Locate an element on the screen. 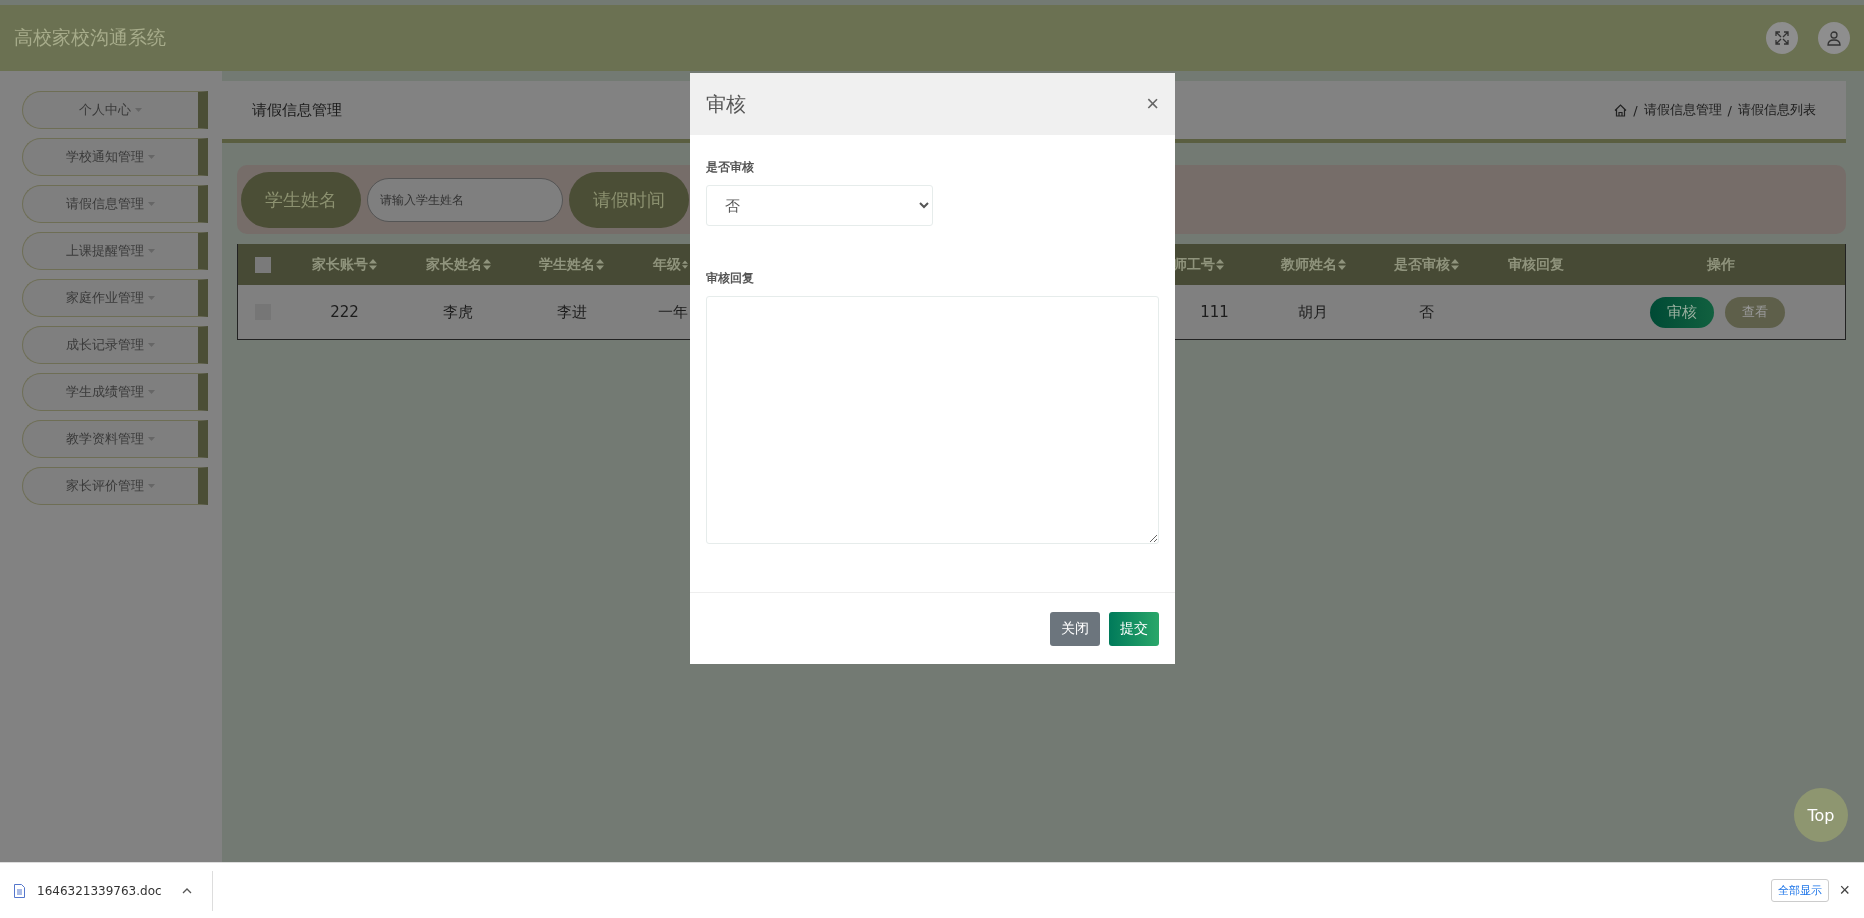  sidebar-item: 家长评价管理 is located at coordinates (115, 486).